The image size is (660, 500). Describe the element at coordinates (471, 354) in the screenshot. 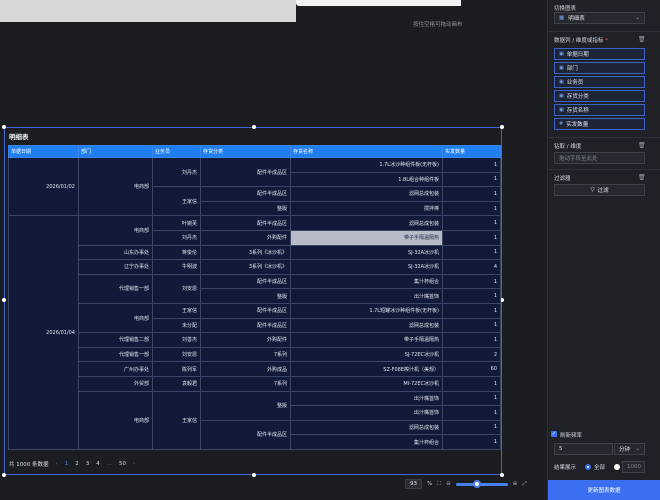

I see `cell-qty: 2` at that location.